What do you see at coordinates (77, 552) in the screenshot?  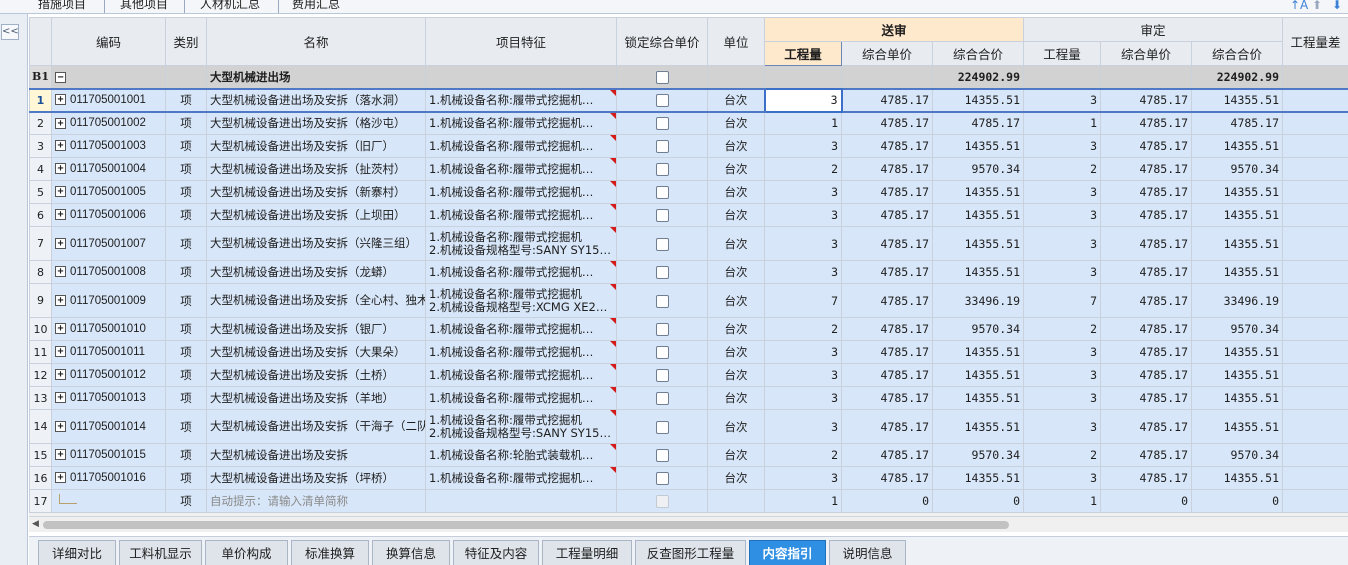 I see `tab-detail-compare: 详细对比` at bounding box center [77, 552].